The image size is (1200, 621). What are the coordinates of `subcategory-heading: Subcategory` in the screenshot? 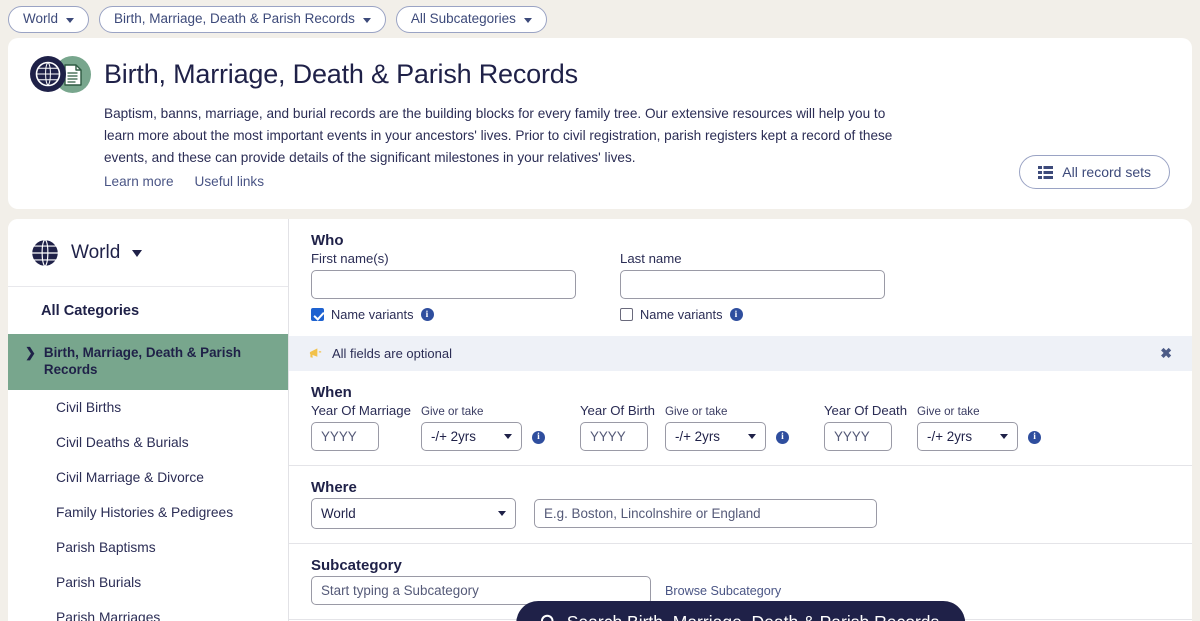 It's located at (356, 566).